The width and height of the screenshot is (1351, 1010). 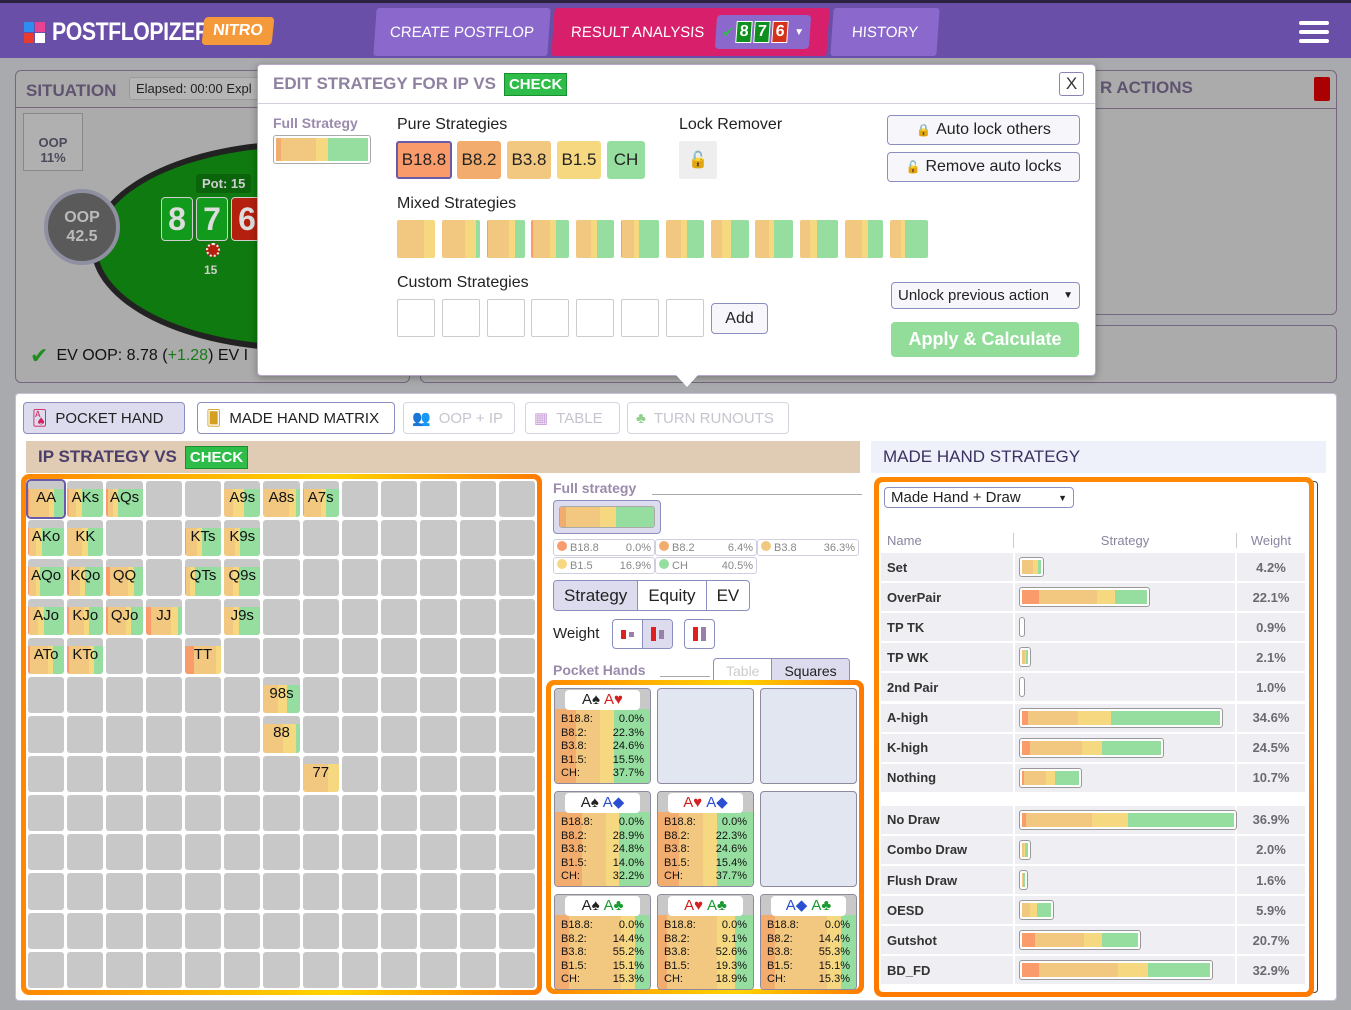 What do you see at coordinates (104, 418) in the screenshot?
I see `tab-pocket-hand: 🂡 POCKET HAND` at bounding box center [104, 418].